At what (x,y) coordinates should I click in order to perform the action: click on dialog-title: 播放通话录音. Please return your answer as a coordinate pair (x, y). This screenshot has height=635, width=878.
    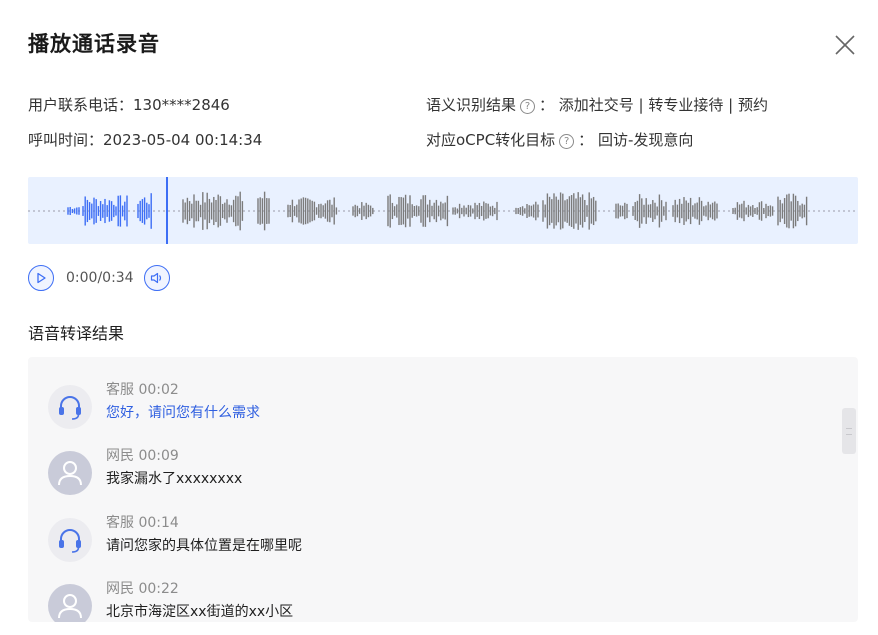
    Looking at the image, I should click on (94, 44).